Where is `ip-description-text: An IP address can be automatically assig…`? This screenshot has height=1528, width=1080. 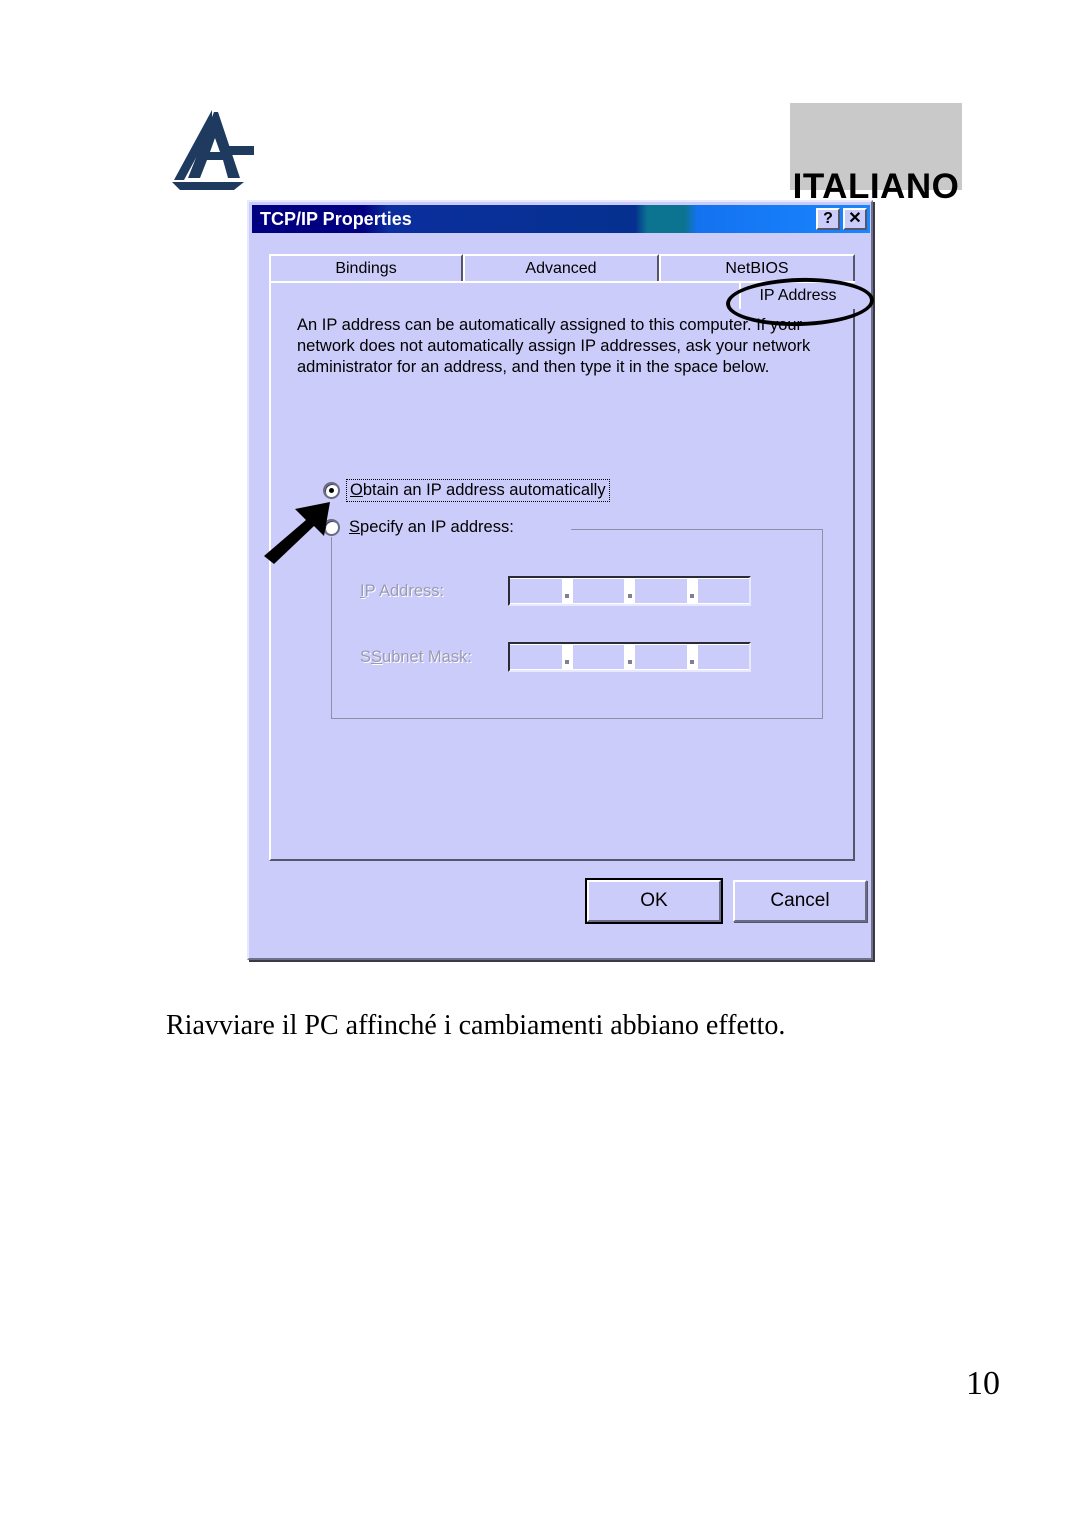
ip-description-text: An IP address can be automatically assig… is located at coordinates (554, 346).